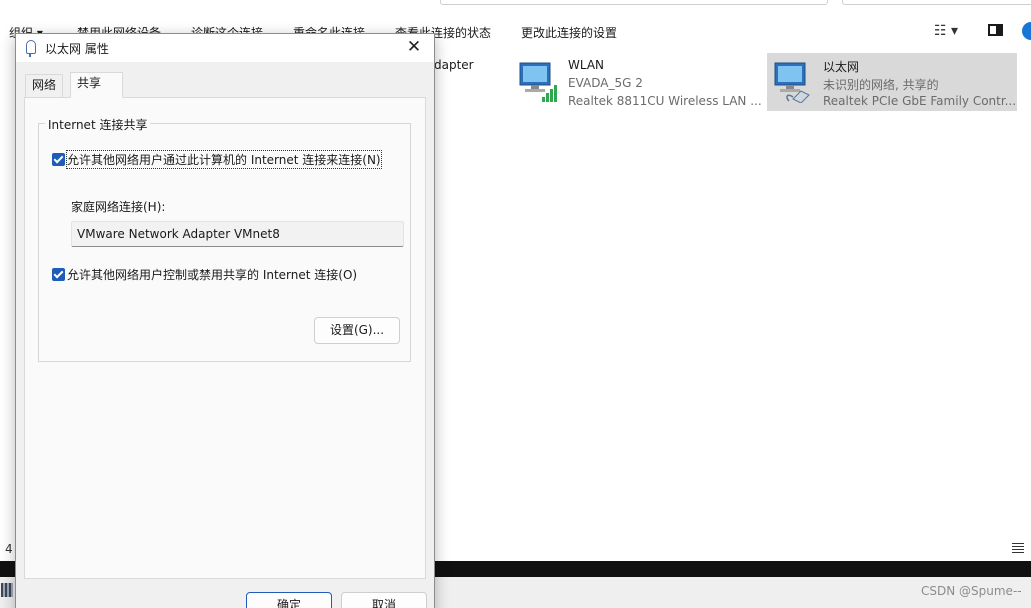 The image size is (1031, 608). I want to click on dialog-title: 以太网 属性, so click(77, 49).